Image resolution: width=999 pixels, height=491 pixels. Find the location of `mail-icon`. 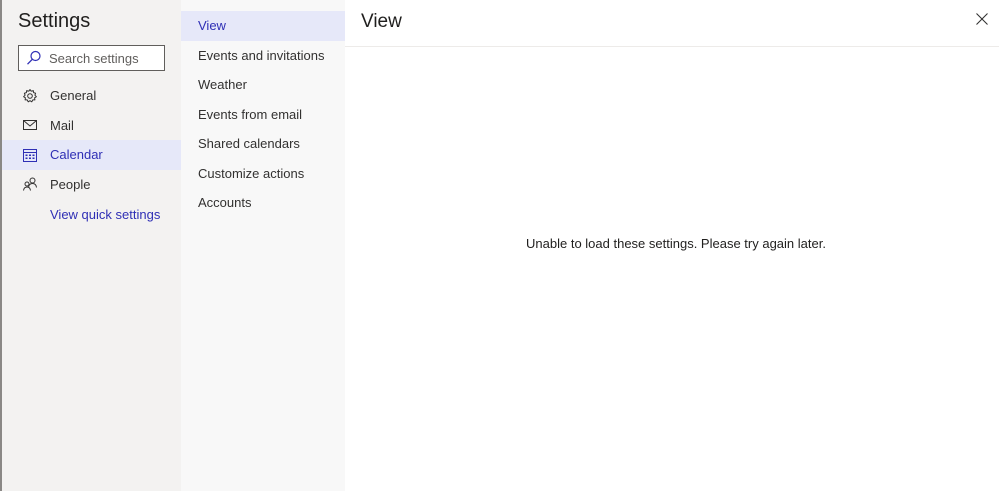

mail-icon is located at coordinates (30, 125).